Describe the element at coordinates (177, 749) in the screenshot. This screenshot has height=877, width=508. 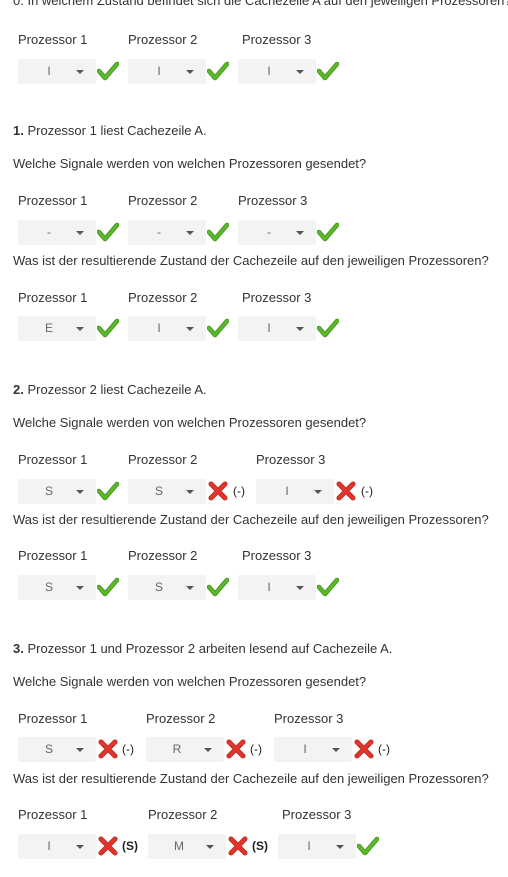
I see `select-value: R` at that location.